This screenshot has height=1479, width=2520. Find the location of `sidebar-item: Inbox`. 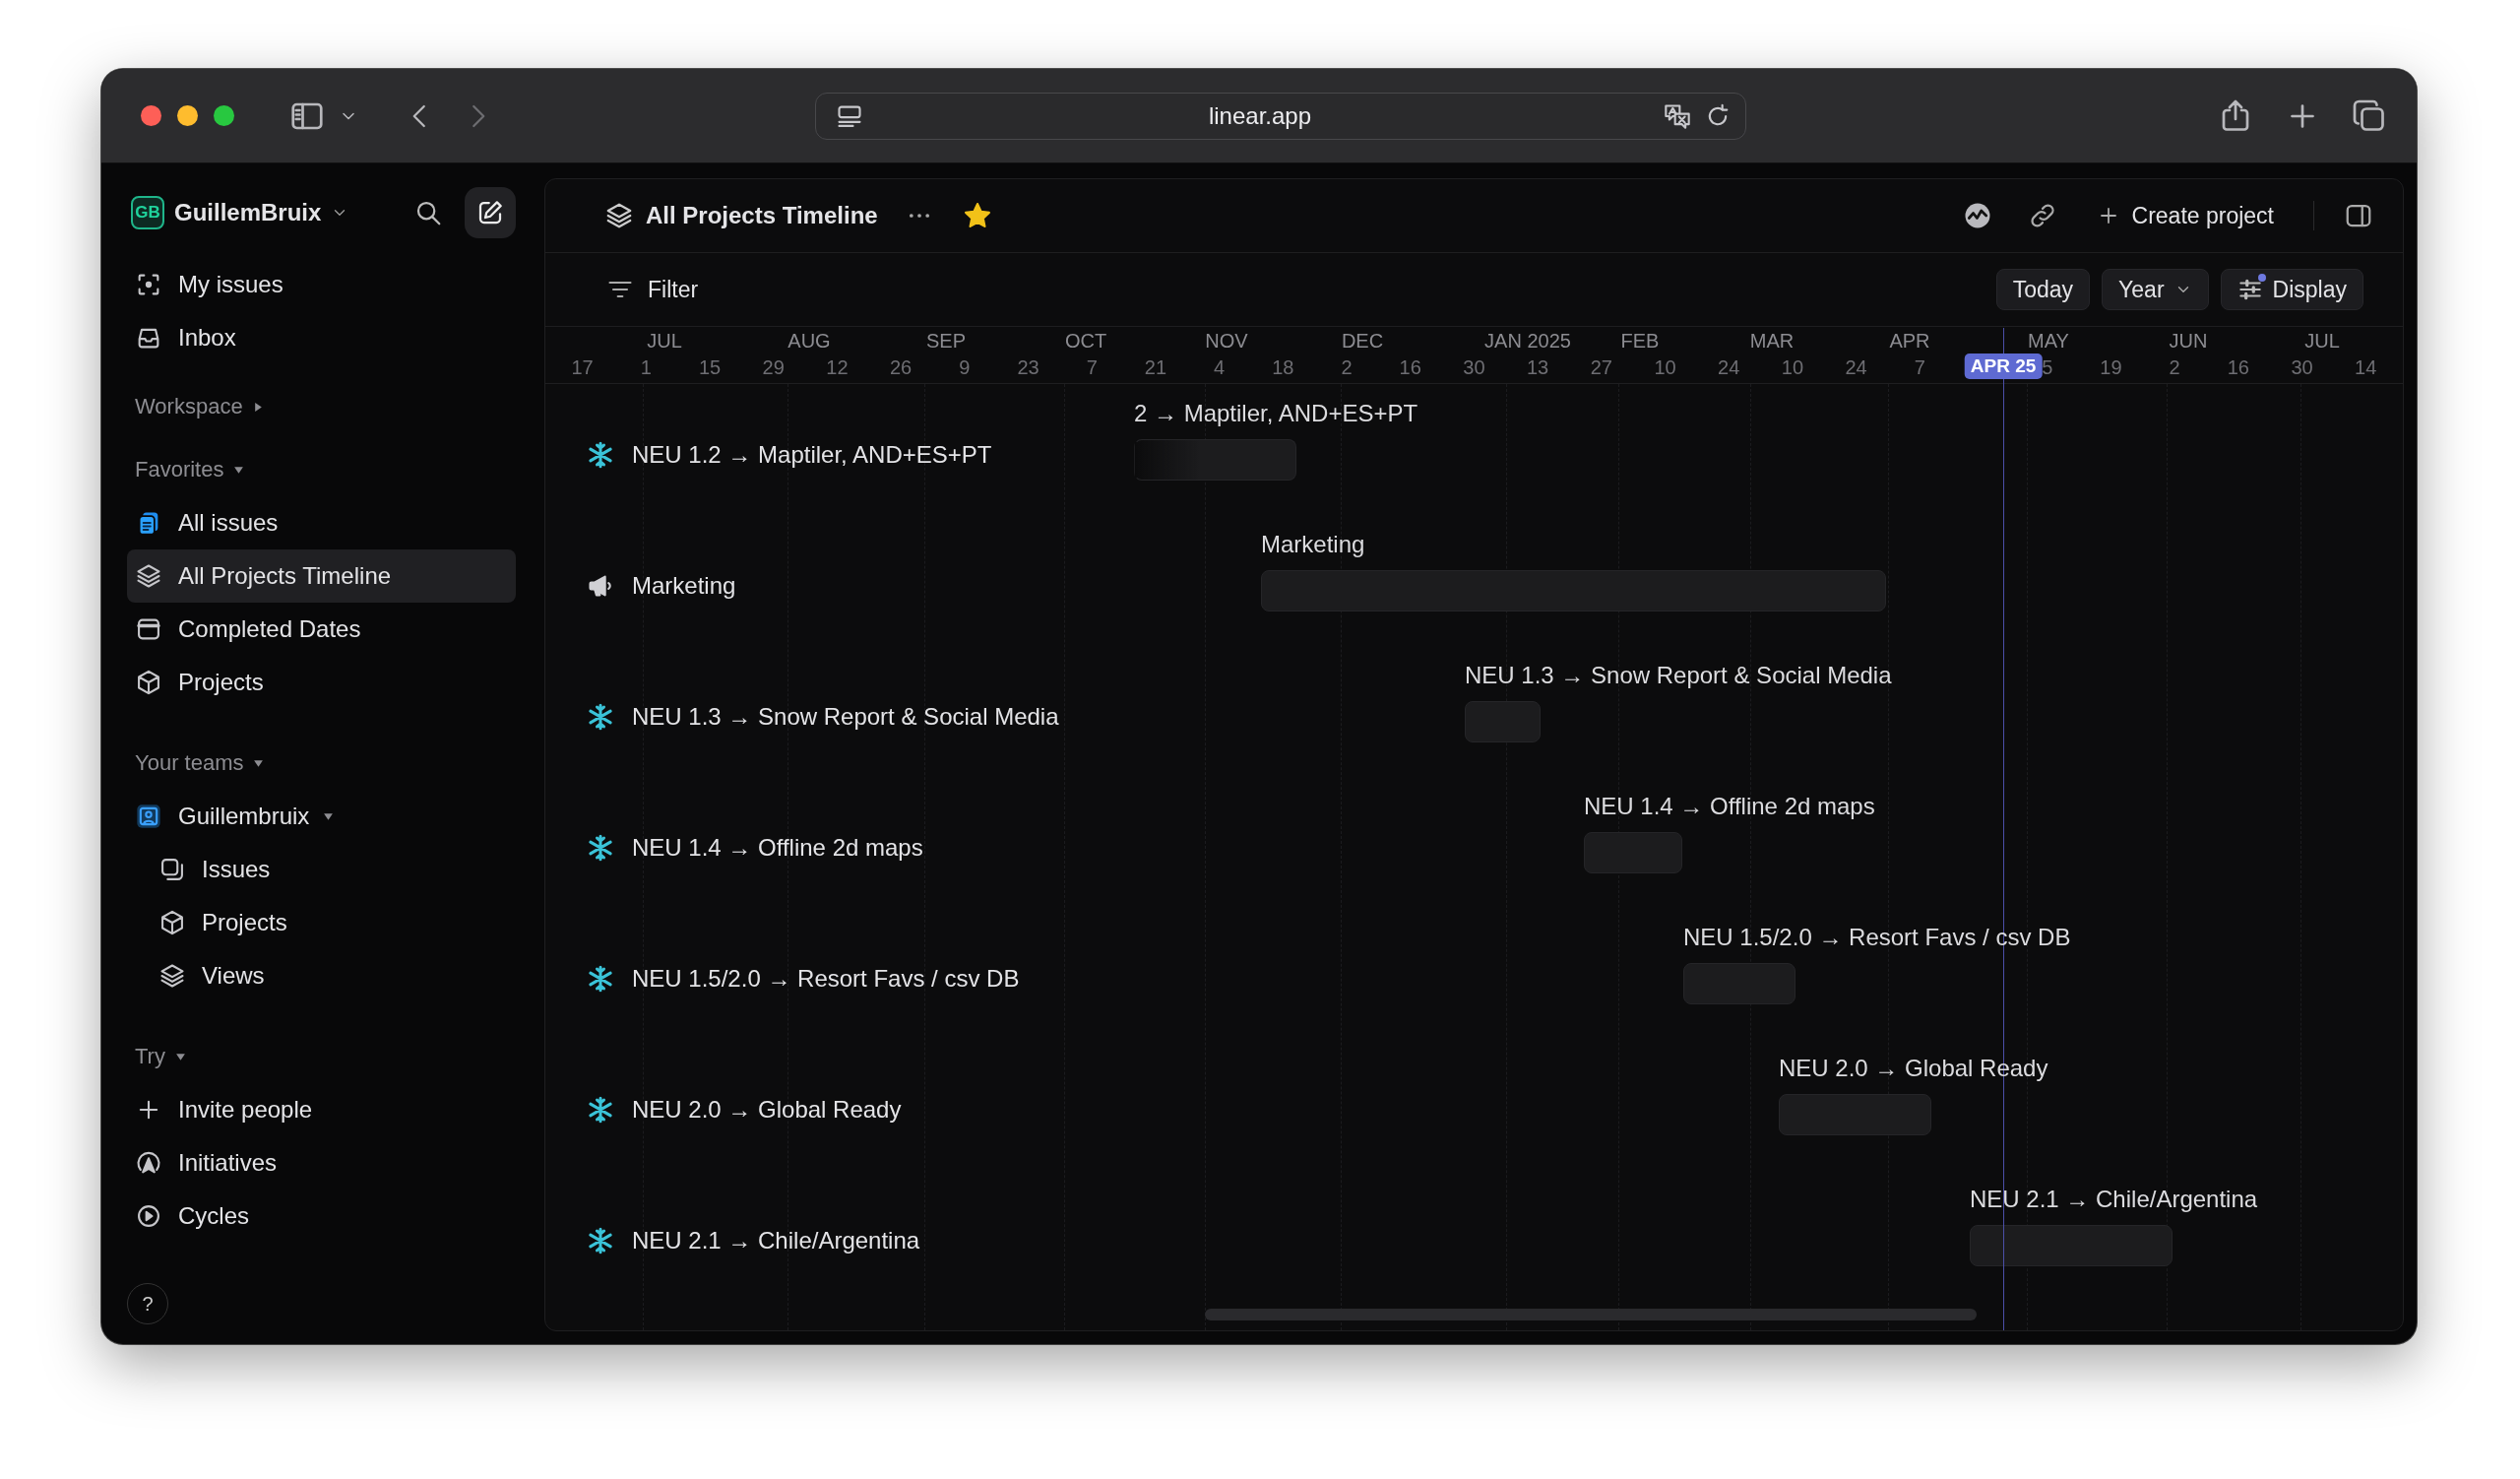

sidebar-item: Inbox is located at coordinates (321, 337).